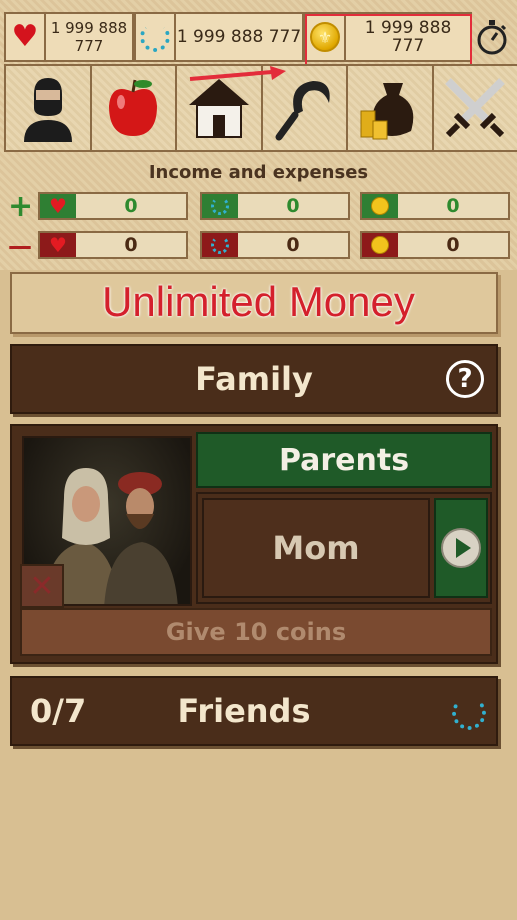 The height and width of the screenshot is (920, 517). Describe the element at coordinates (131, 206) in the screenshot. I see `income-health-value: 0` at that location.